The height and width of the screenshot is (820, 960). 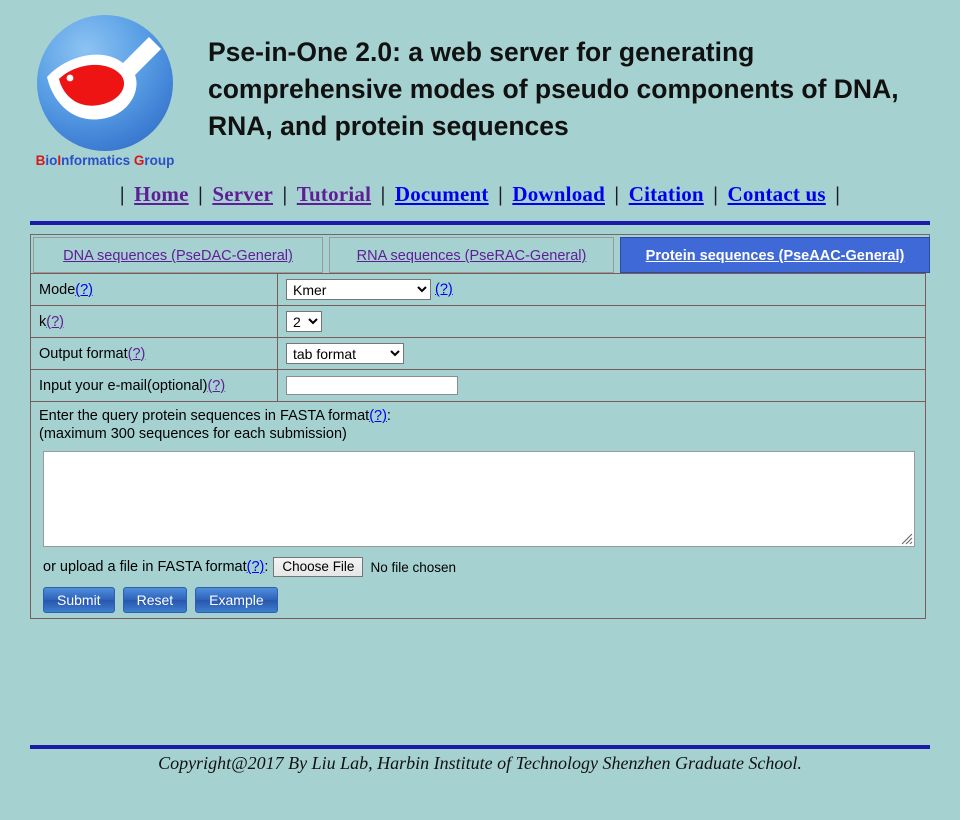 I want to click on submit-button: Submit, so click(x=79, y=600).